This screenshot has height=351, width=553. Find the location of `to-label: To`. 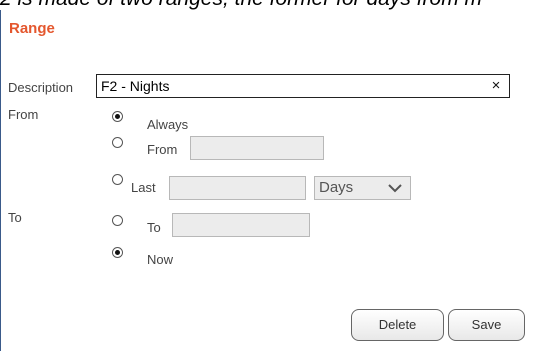

to-label: To is located at coordinates (15, 217).